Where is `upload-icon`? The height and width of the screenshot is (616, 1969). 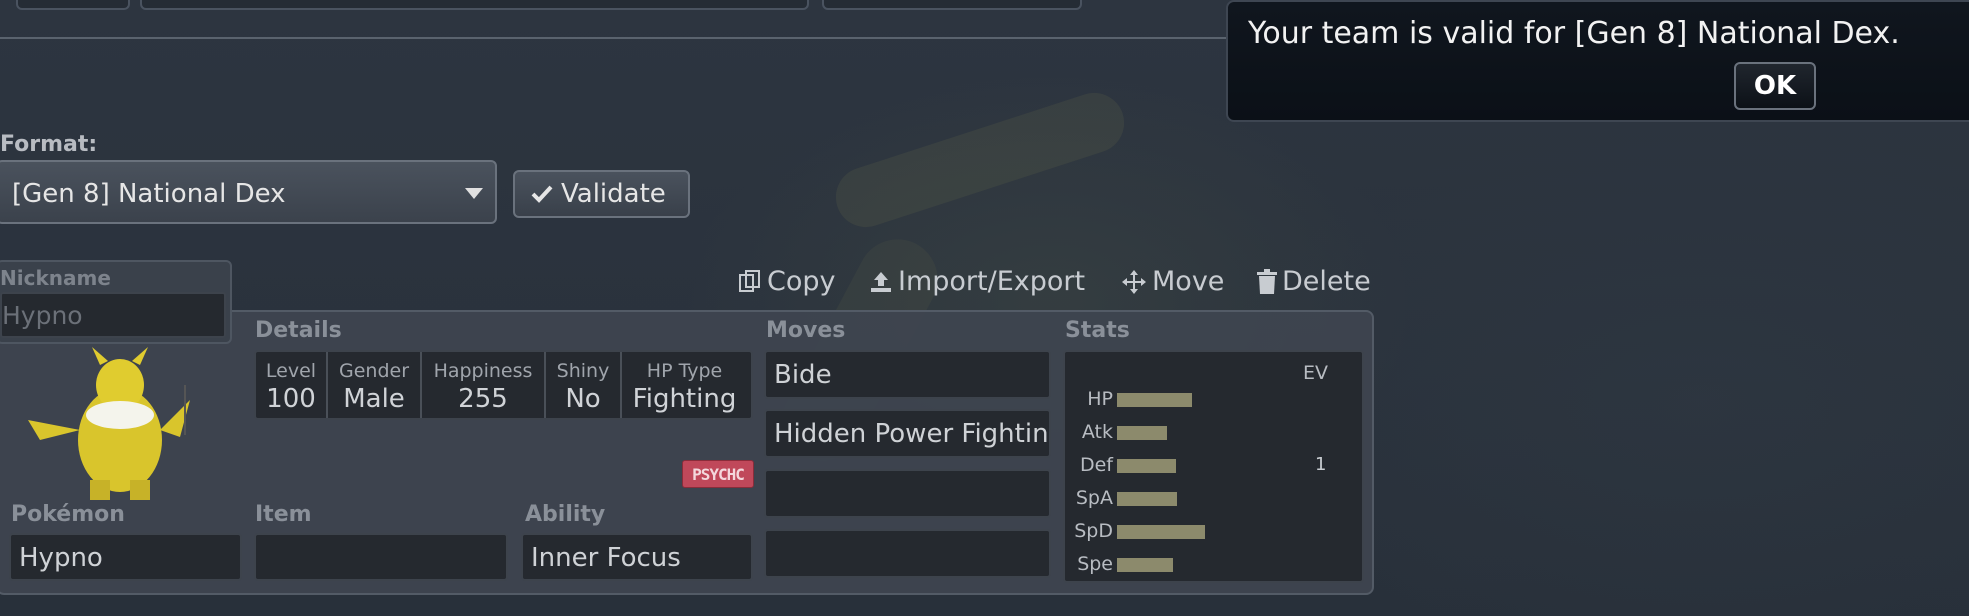
upload-icon is located at coordinates (881, 281).